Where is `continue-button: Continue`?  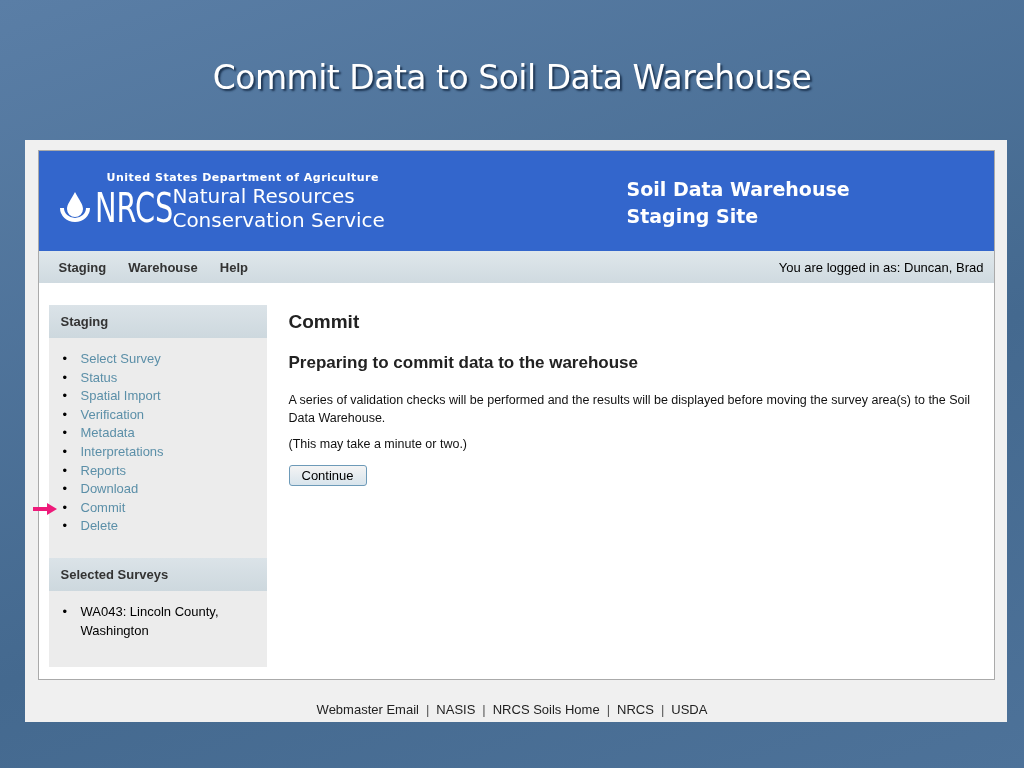
continue-button: Continue is located at coordinates (327, 475).